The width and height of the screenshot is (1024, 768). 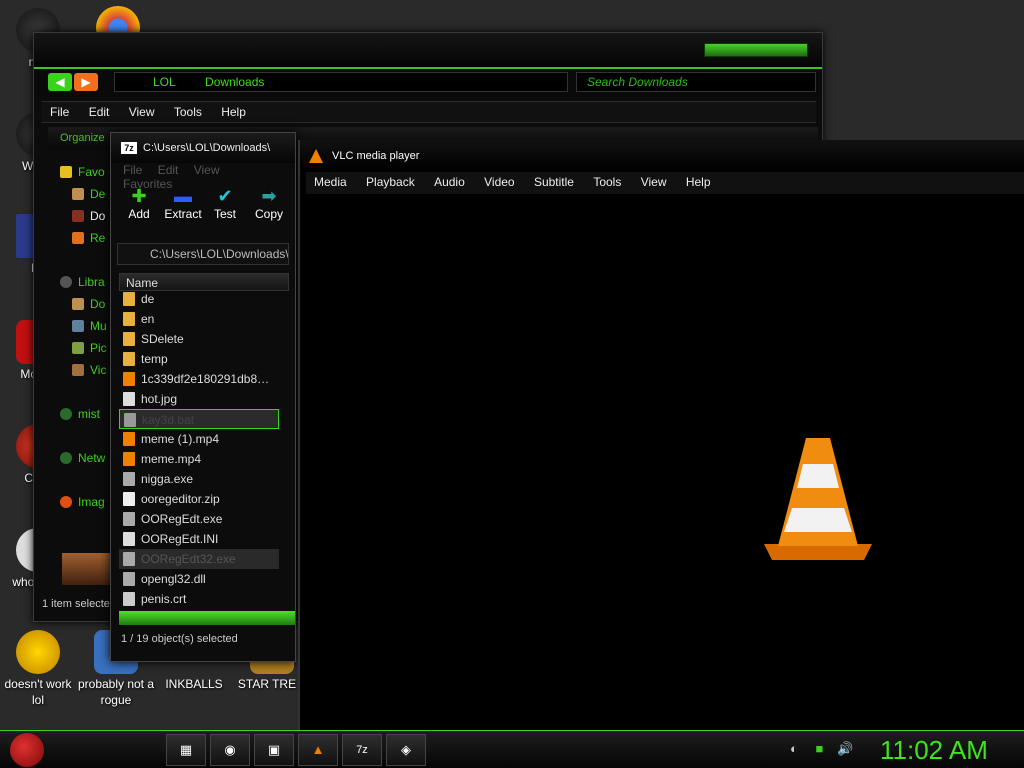 I want to click on taskbar-vlc-icon: ▲, so click(x=318, y=750).